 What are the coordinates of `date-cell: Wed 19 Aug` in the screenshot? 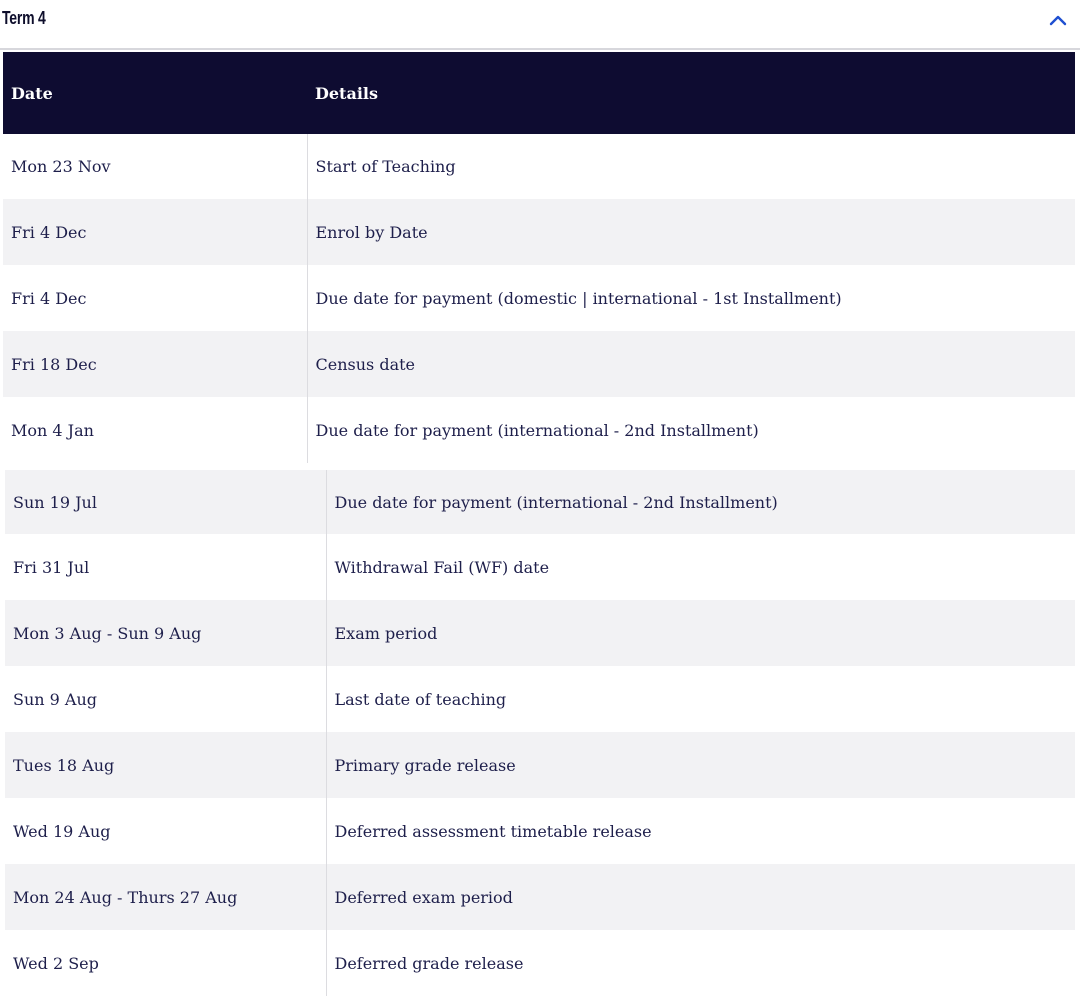 It's located at (166, 831).